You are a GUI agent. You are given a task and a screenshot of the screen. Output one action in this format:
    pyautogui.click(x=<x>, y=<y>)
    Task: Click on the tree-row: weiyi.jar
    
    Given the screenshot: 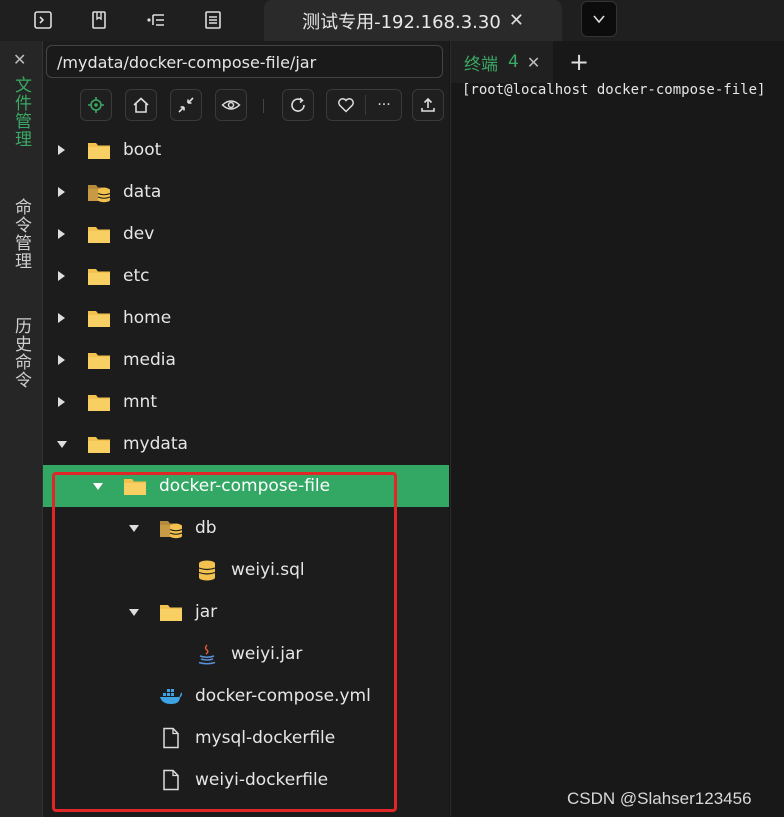 What is the action you would take?
    pyautogui.click(x=246, y=654)
    